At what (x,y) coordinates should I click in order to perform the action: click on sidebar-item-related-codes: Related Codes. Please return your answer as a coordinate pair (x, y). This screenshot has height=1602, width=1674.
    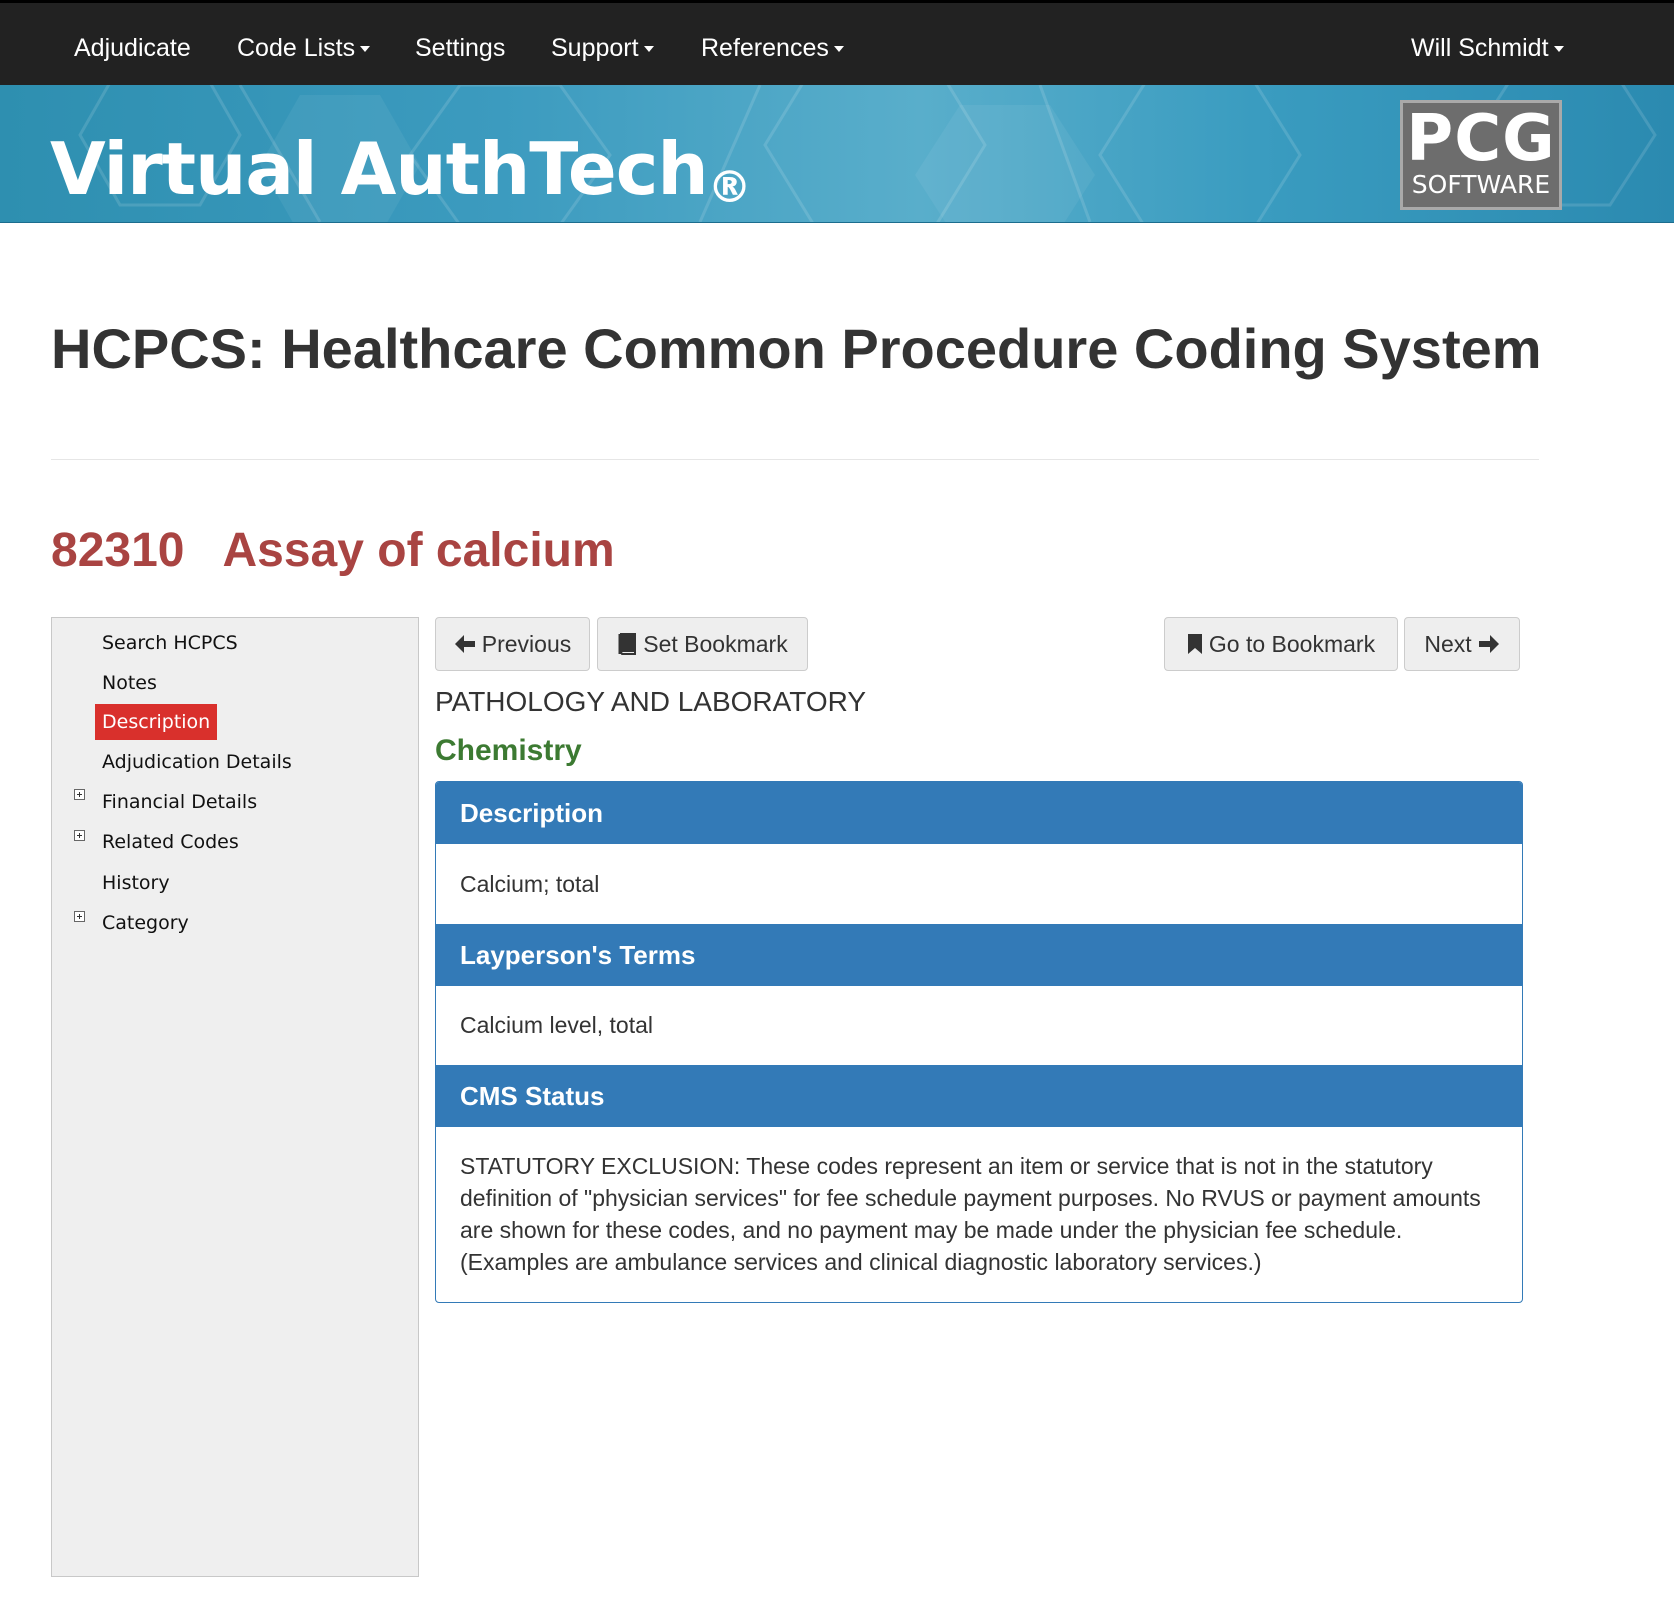
    Looking at the image, I should click on (170, 842).